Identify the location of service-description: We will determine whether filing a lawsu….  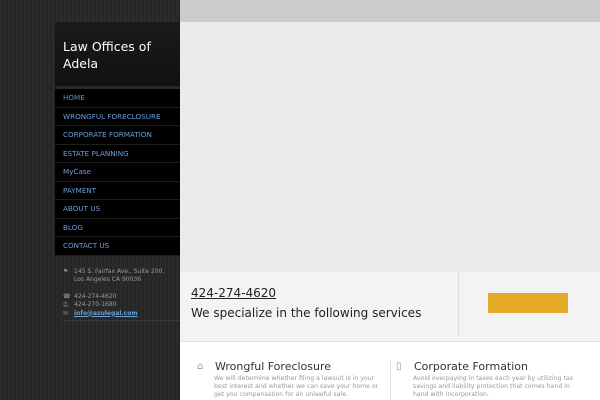
(300, 387).